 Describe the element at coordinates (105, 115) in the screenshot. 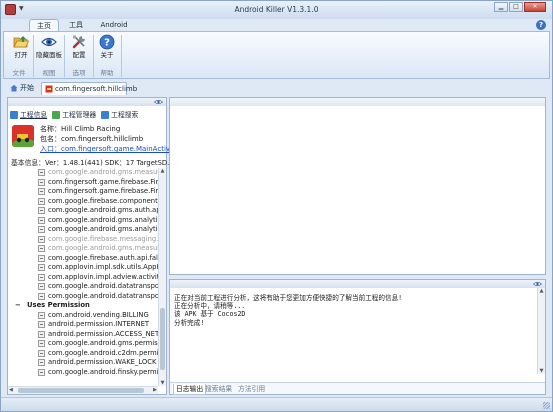

I see `search-icon` at that location.